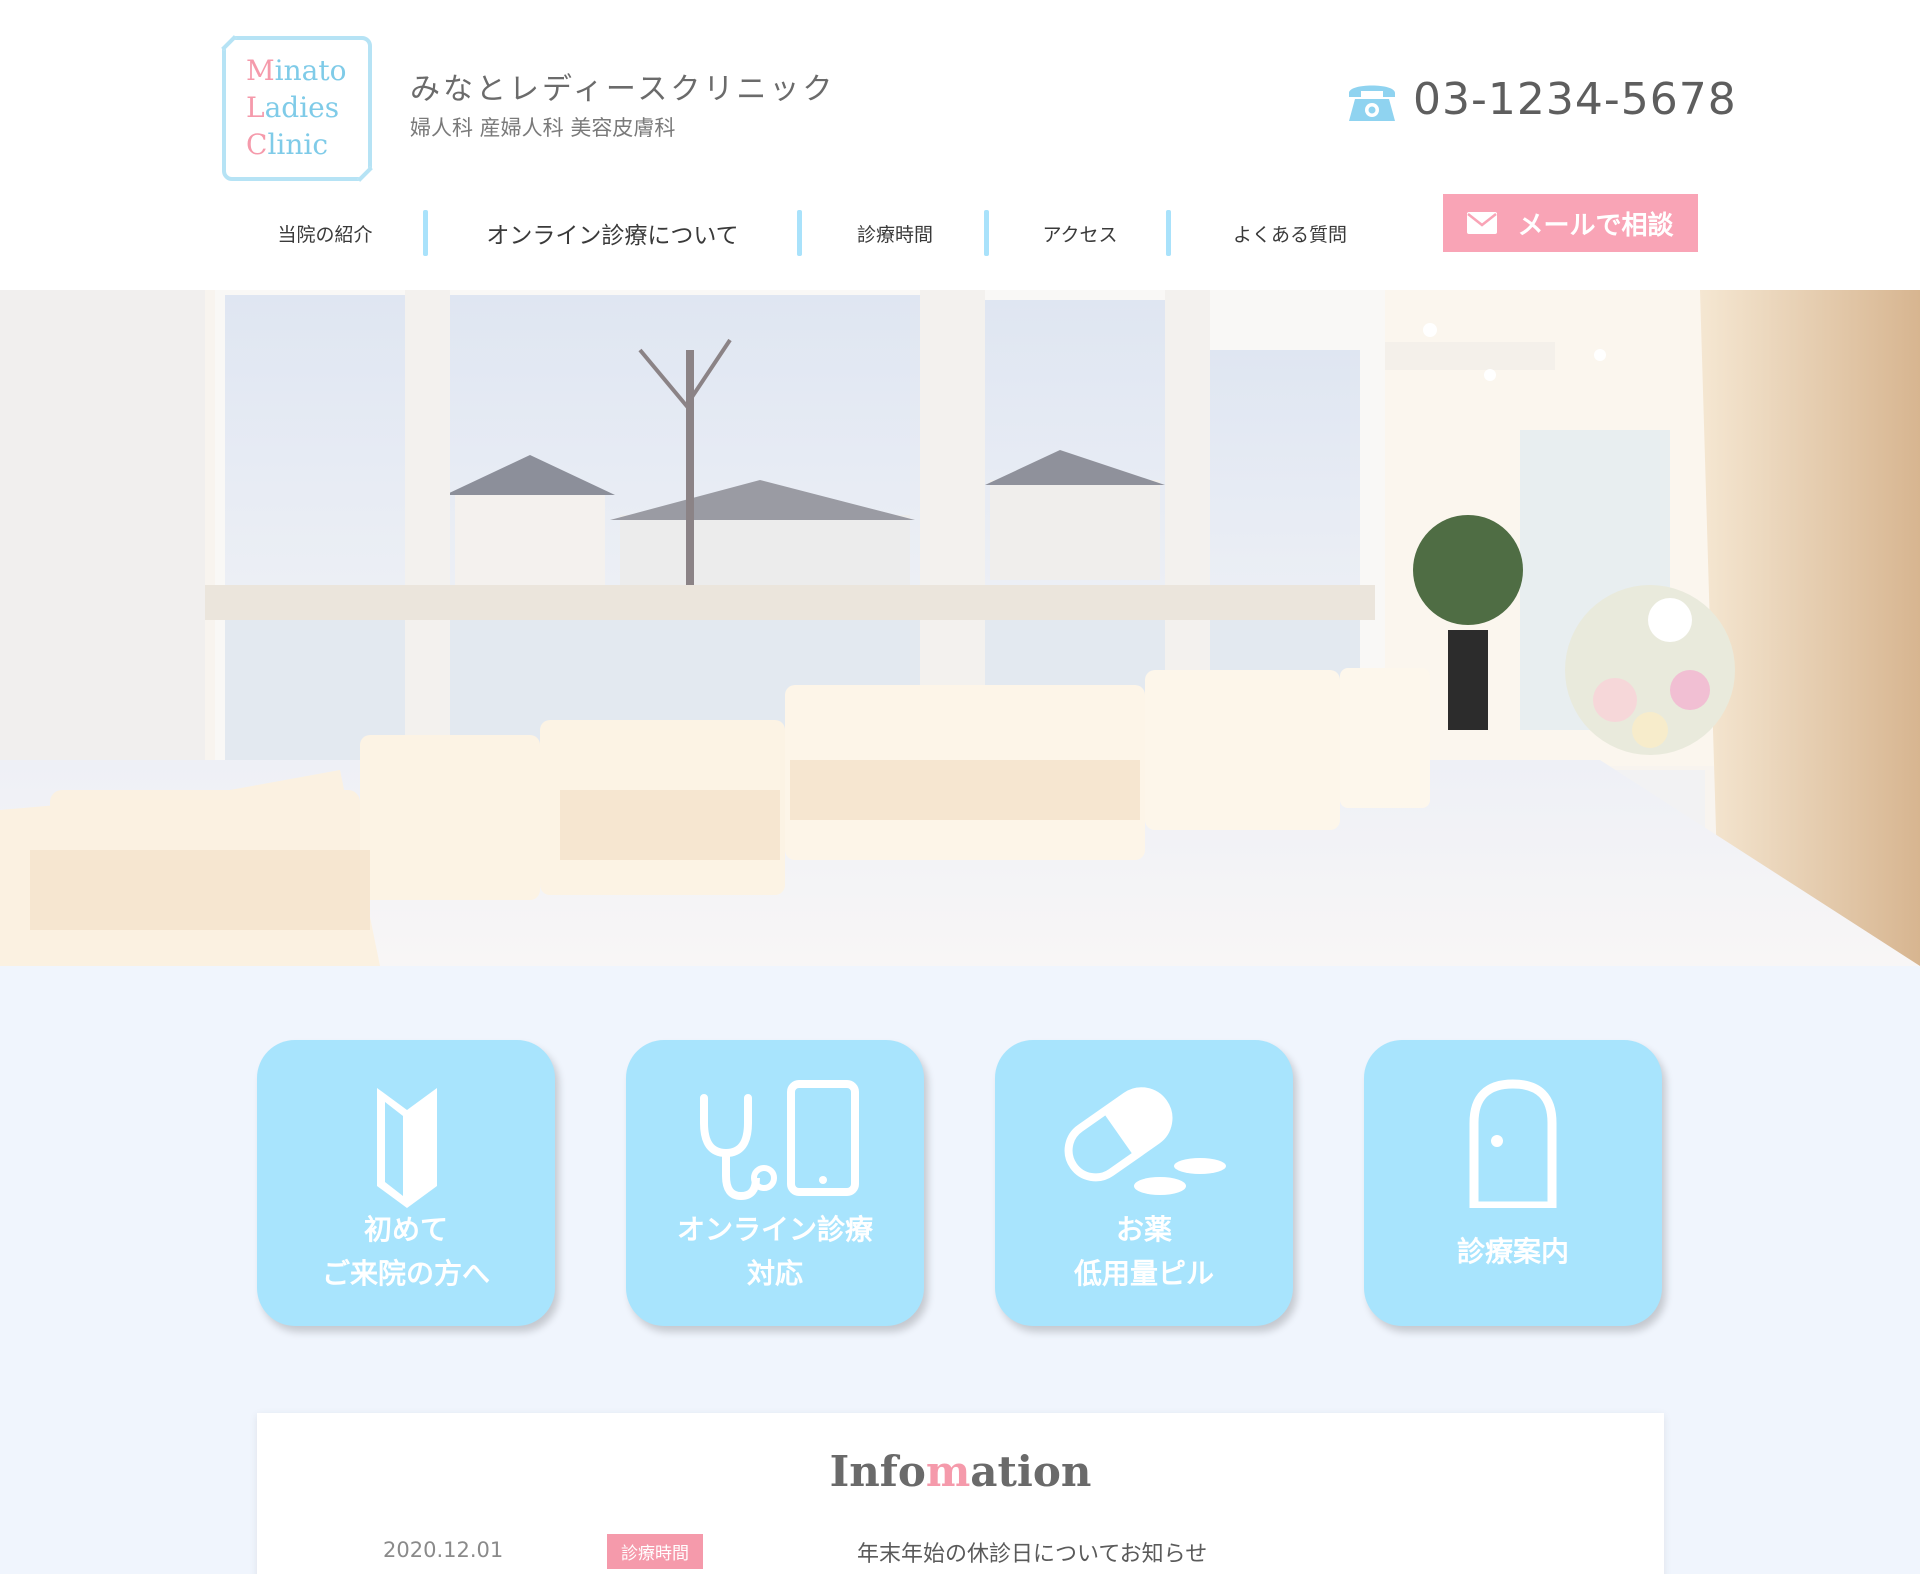 Image resolution: width=1920 pixels, height=1574 pixels. I want to click on logo-line-1: Minato, so click(296, 70).